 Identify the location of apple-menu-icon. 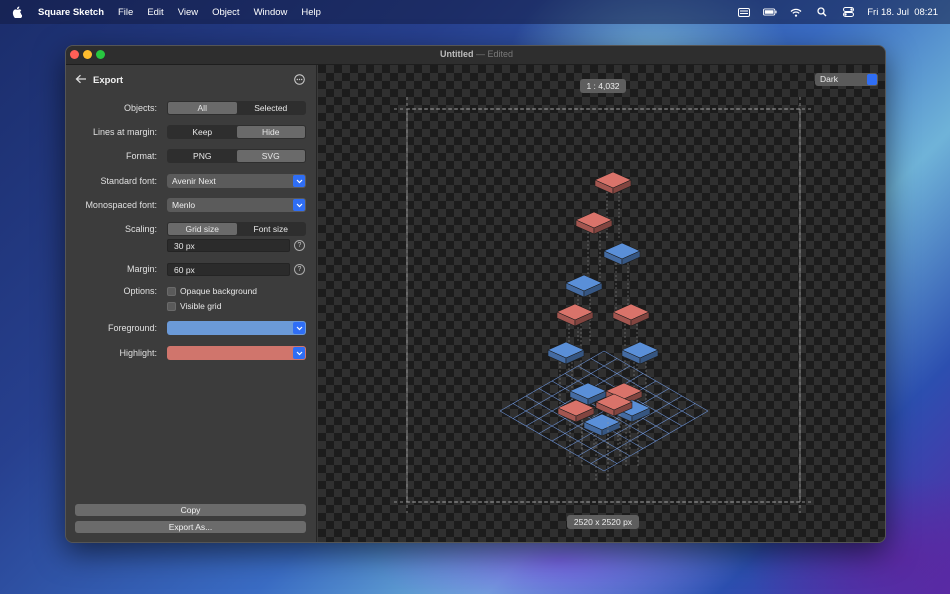
(19, 12).